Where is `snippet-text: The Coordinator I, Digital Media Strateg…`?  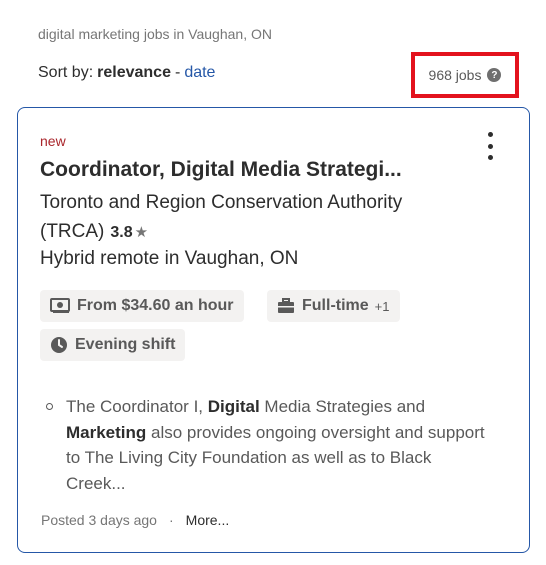
snippet-text: The Coordinator I, Digital Media Strateg… is located at coordinates (275, 445).